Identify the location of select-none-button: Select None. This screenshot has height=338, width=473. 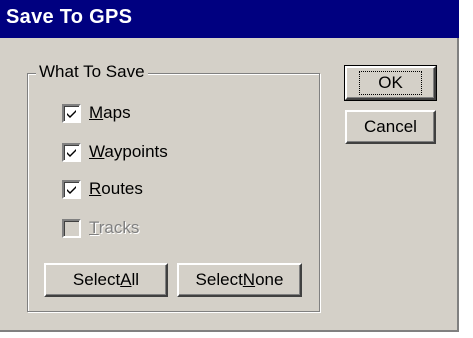
(239, 280).